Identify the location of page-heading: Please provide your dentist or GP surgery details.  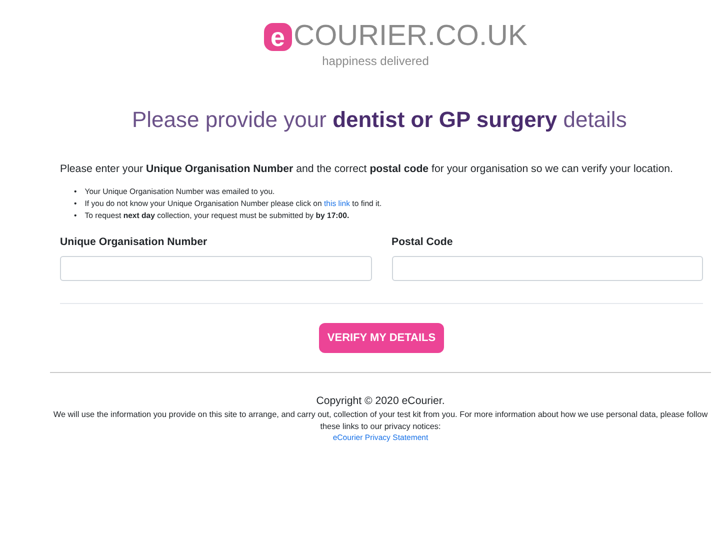
(380, 120).